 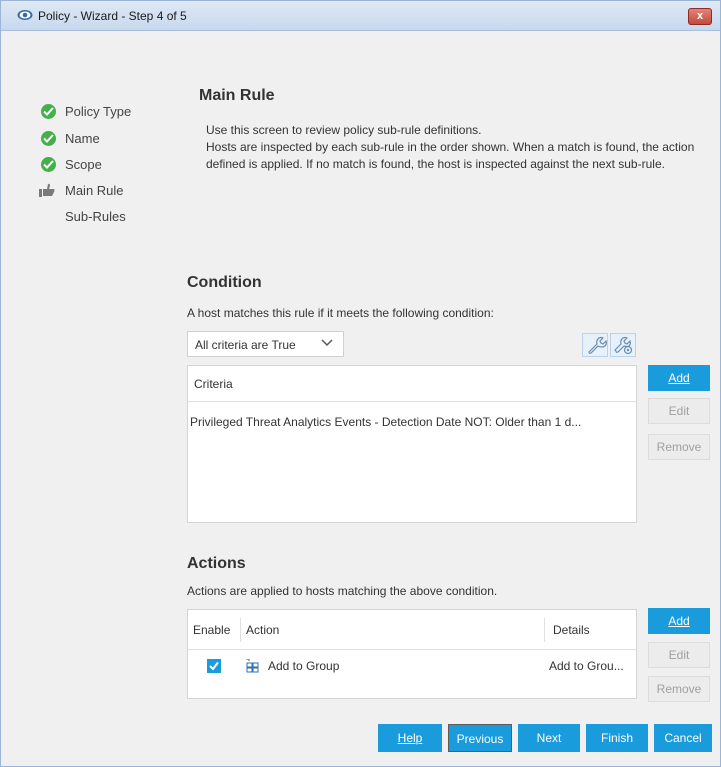 I want to click on step-policy-type: Policy Type, so click(x=114, y=112).